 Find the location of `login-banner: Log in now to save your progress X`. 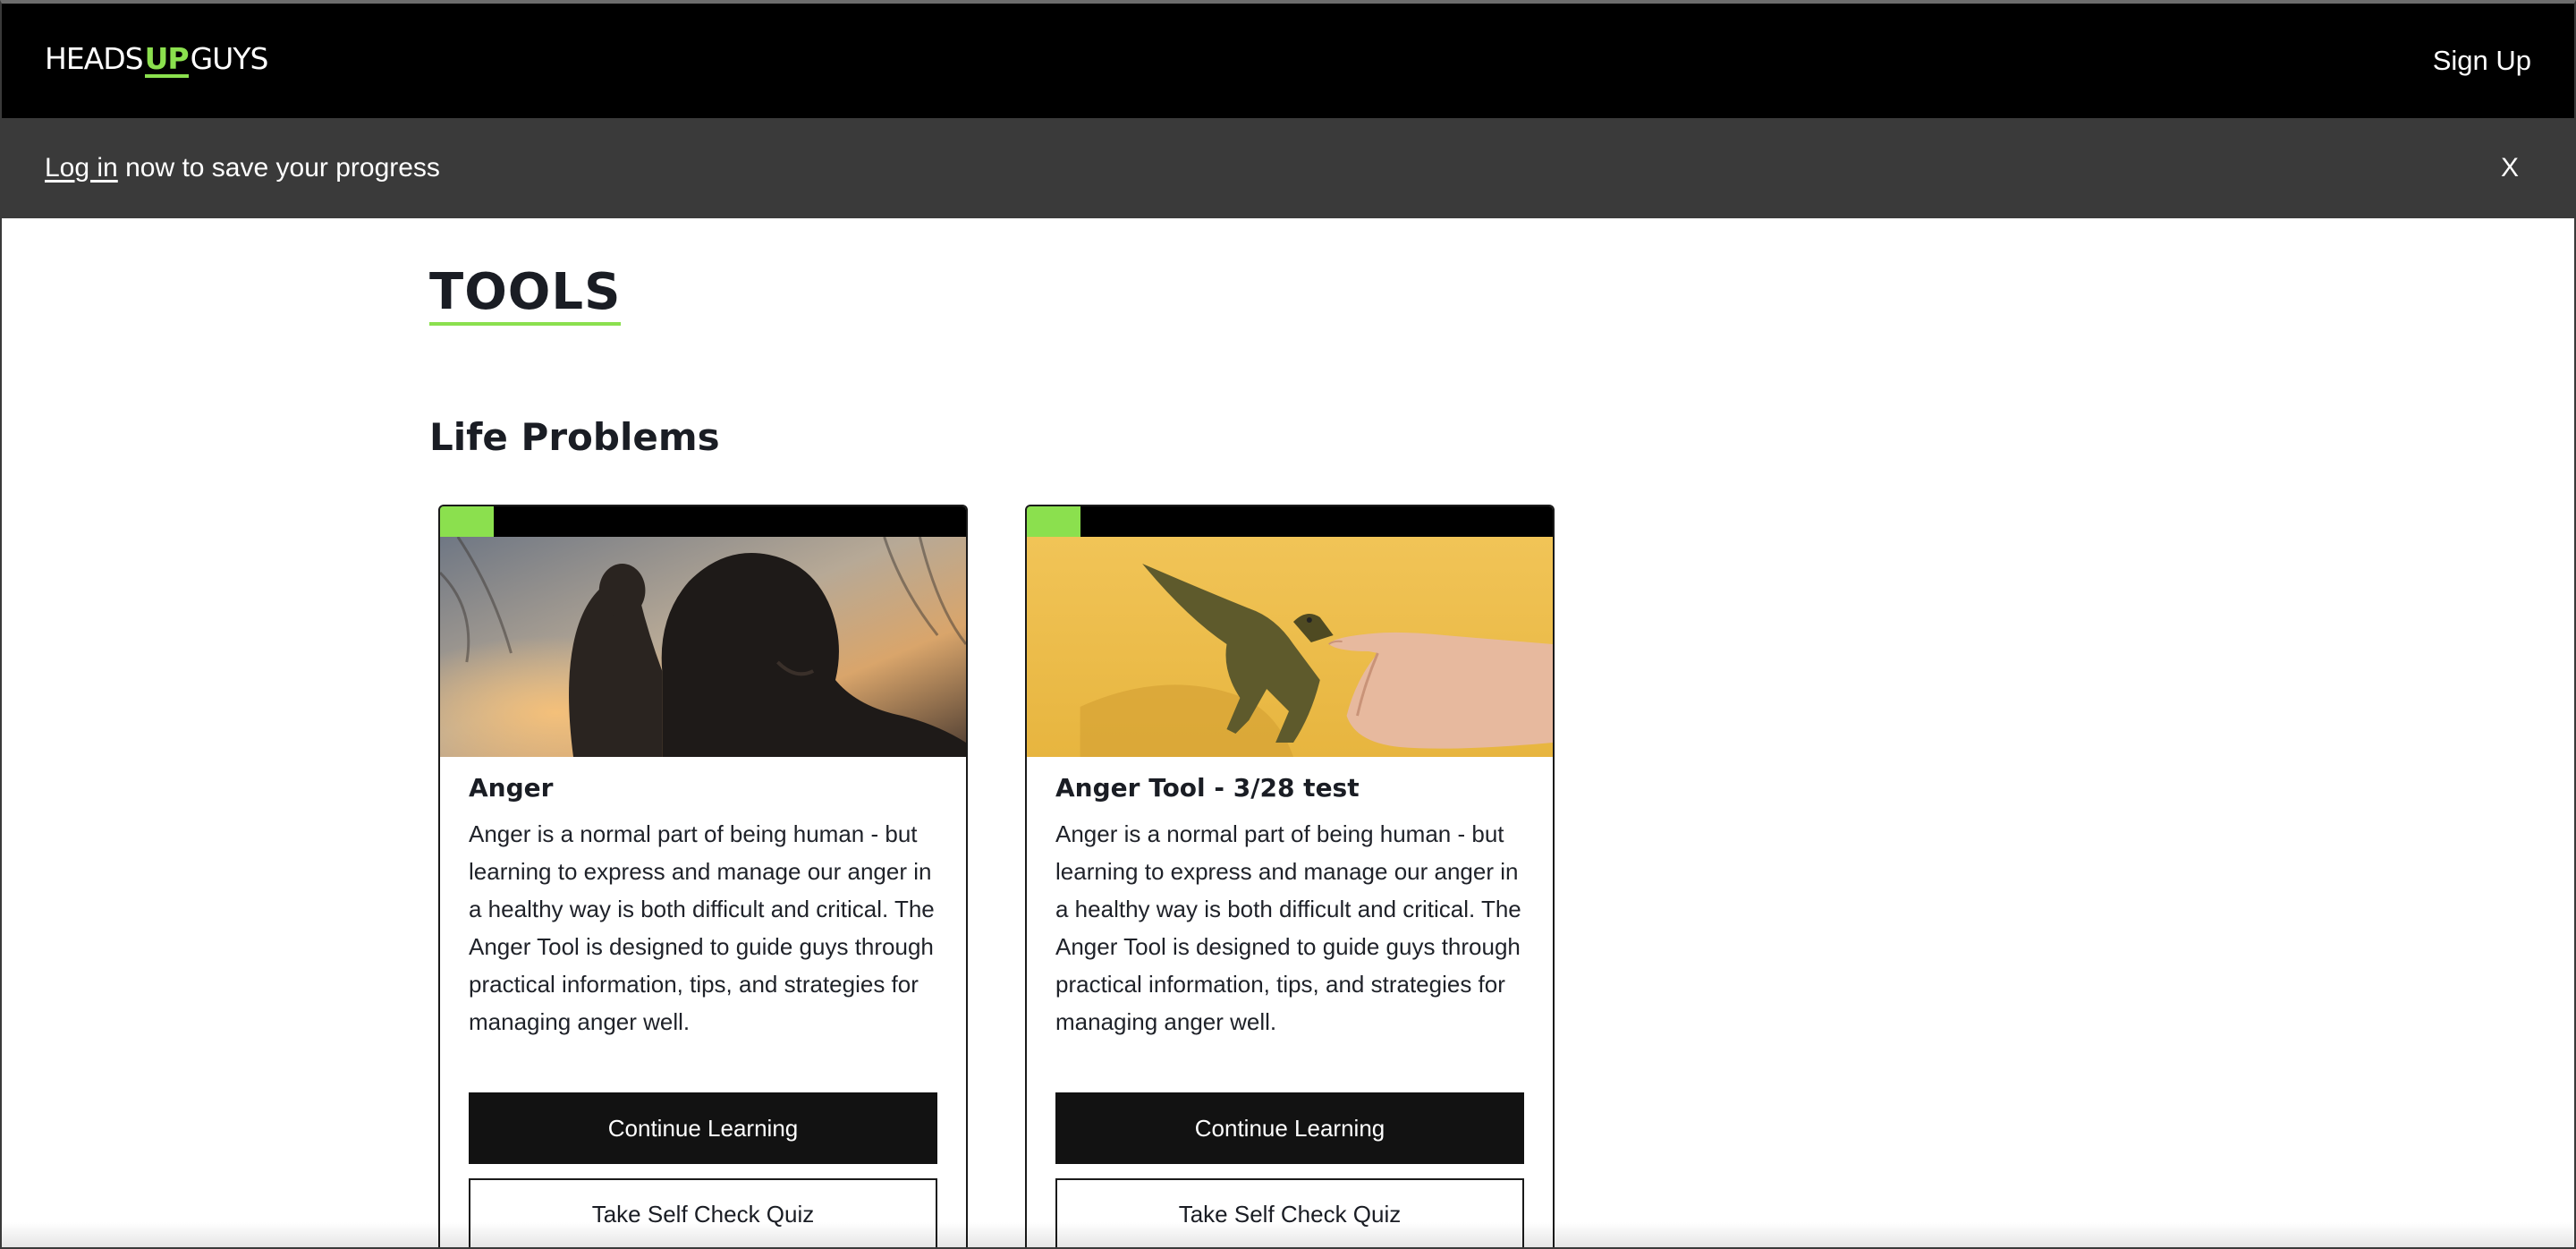

login-banner: Log in now to save your progress X is located at coordinates (1288, 168).